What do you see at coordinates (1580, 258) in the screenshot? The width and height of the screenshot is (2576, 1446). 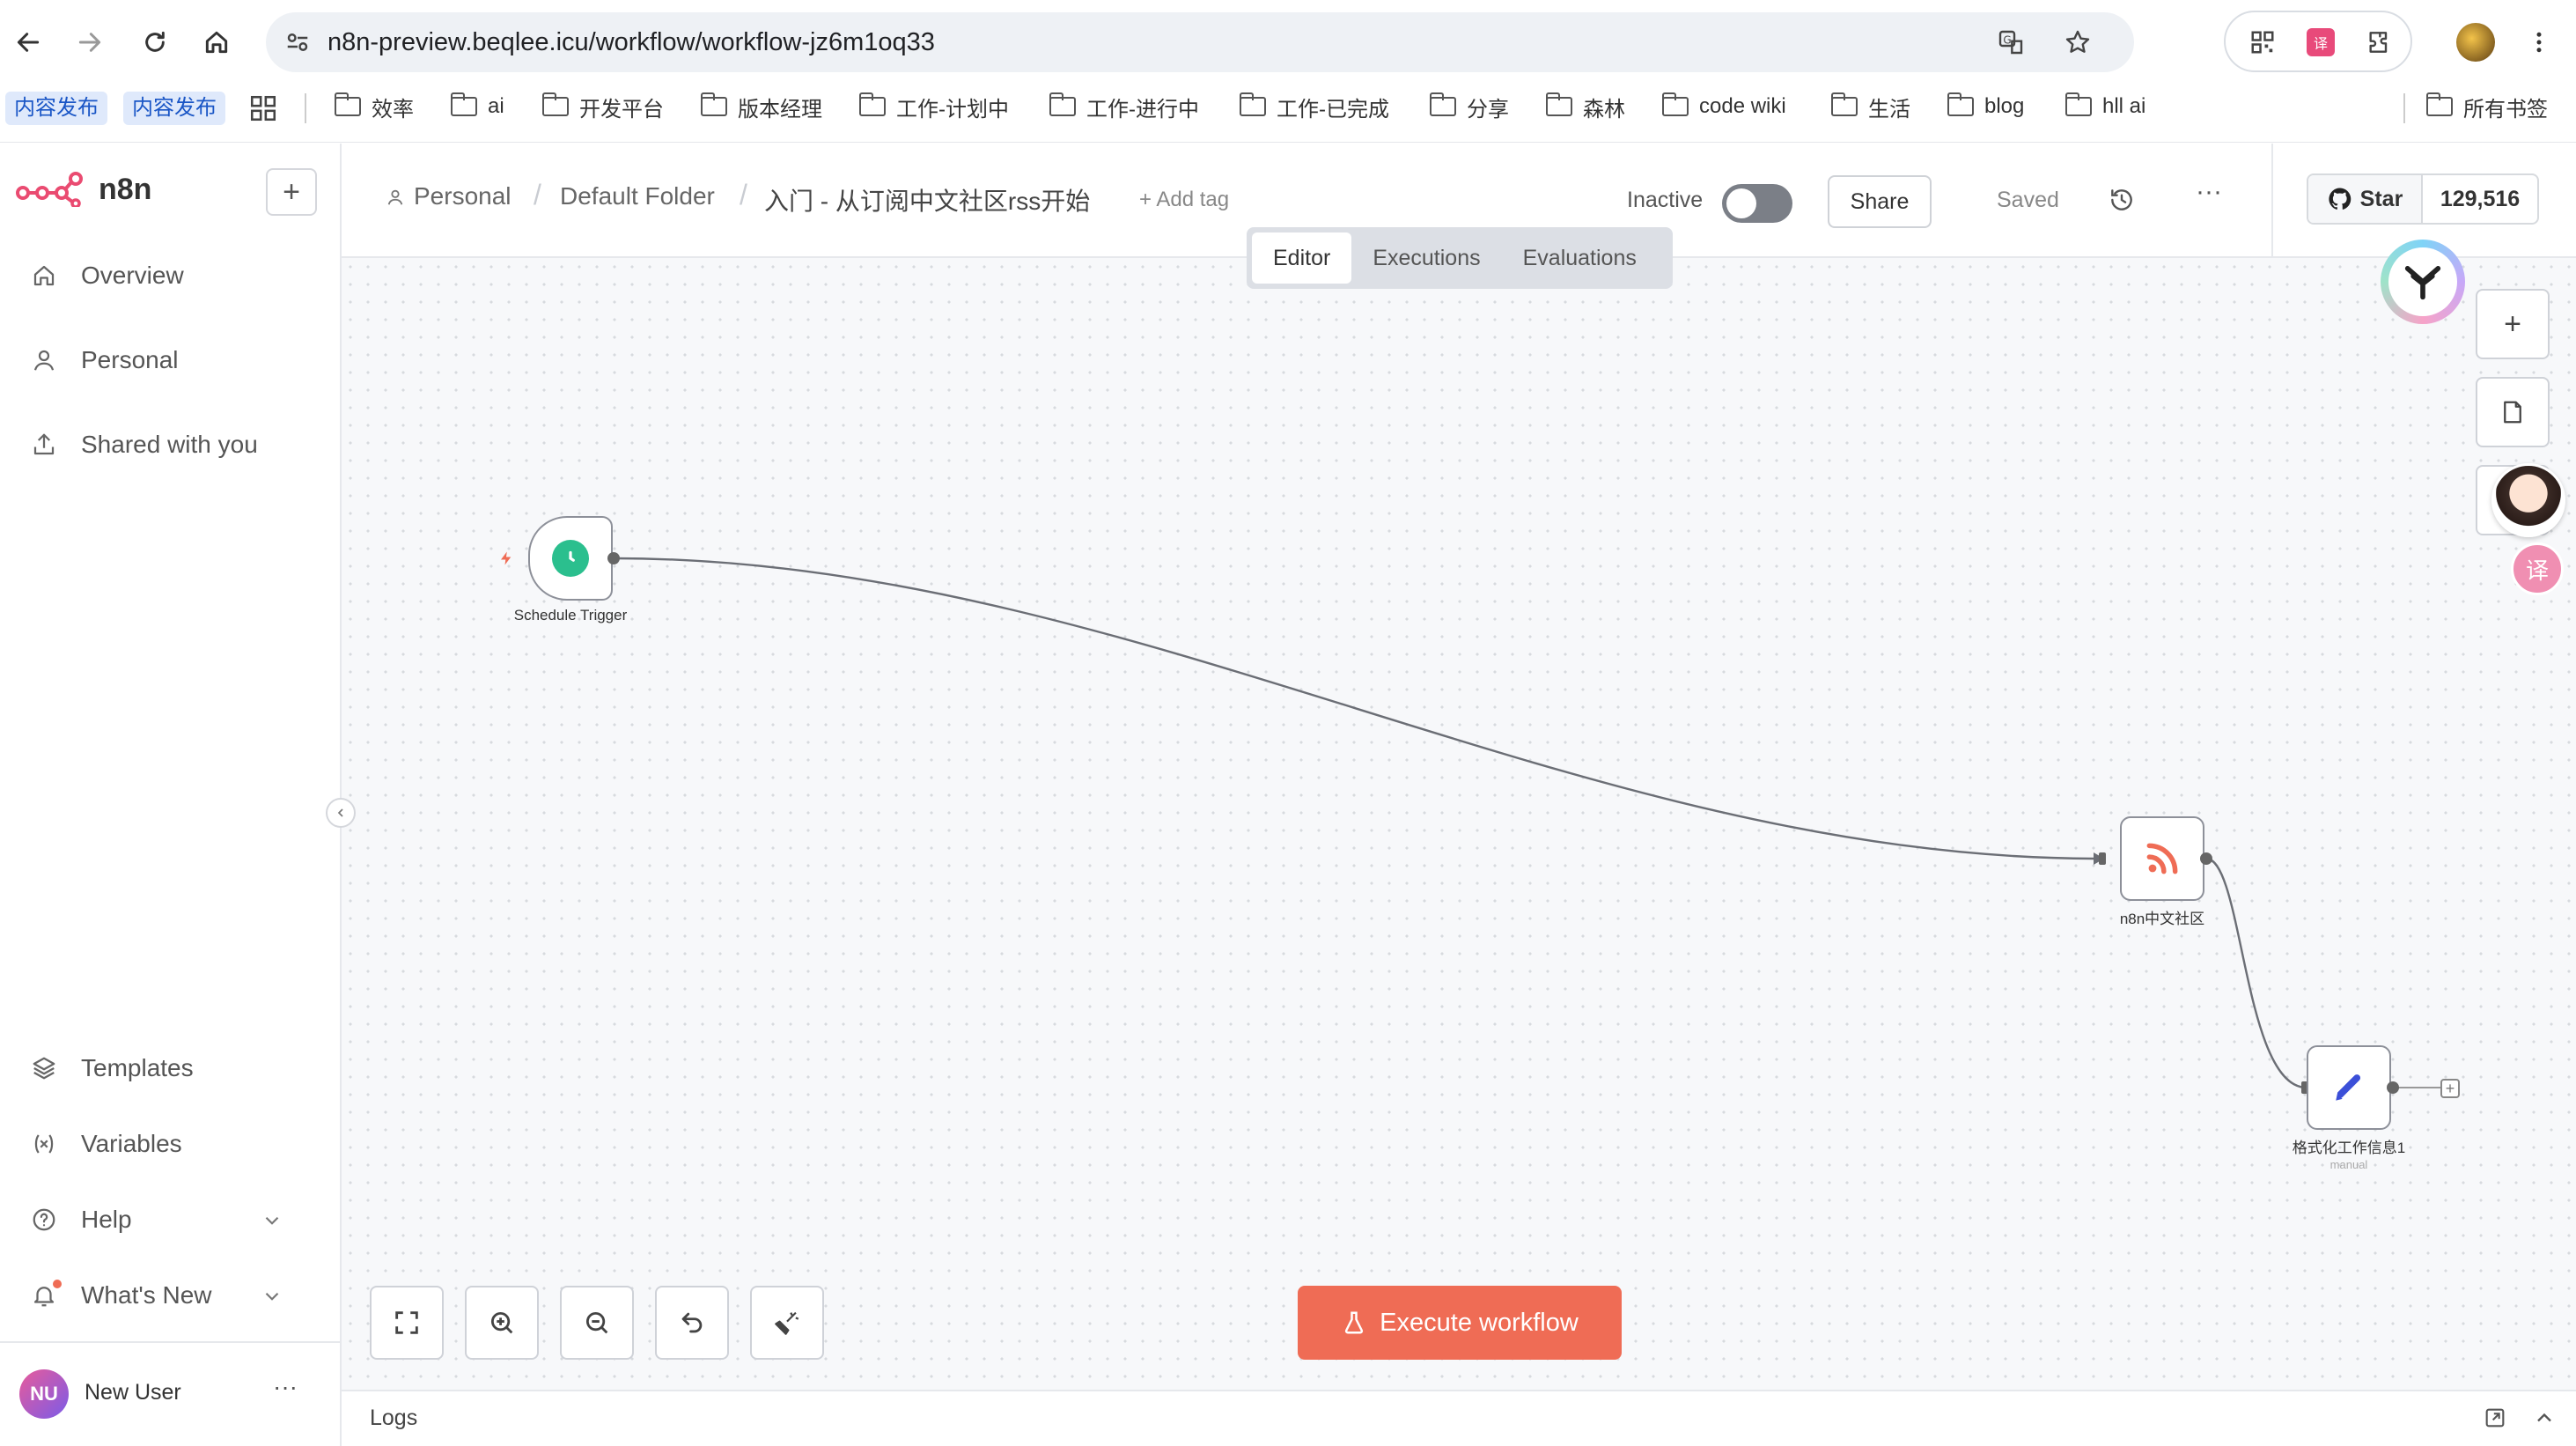 I see `tab-evaluations: Evaluations` at bounding box center [1580, 258].